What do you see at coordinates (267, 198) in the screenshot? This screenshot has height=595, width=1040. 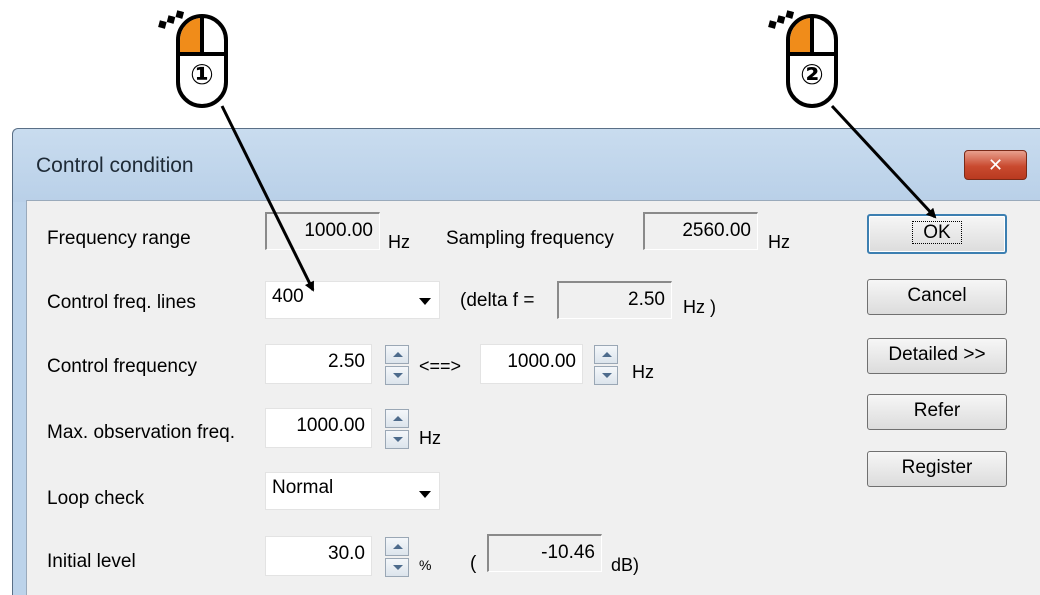 I see `arrow-to-control-freq-lines` at bounding box center [267, 198].